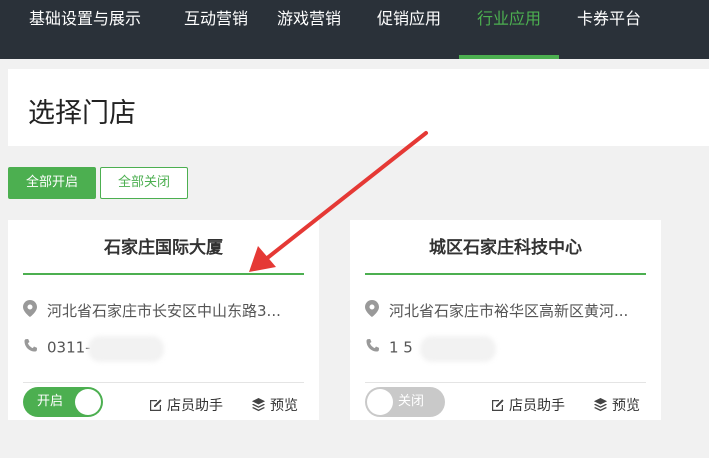 The image size is (709, 458). Describe the element at coordinates (50, 401) in the screenshot. I see `toggle-label: 开启` at that location.